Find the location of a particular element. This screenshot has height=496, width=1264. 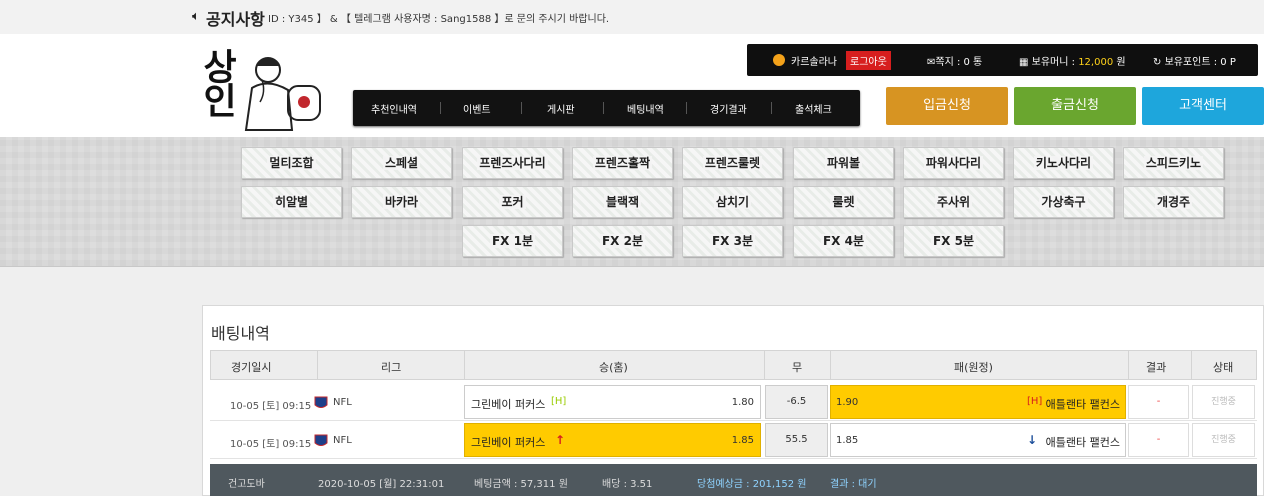

league-name: NFL is located at coordinates (342, 440).